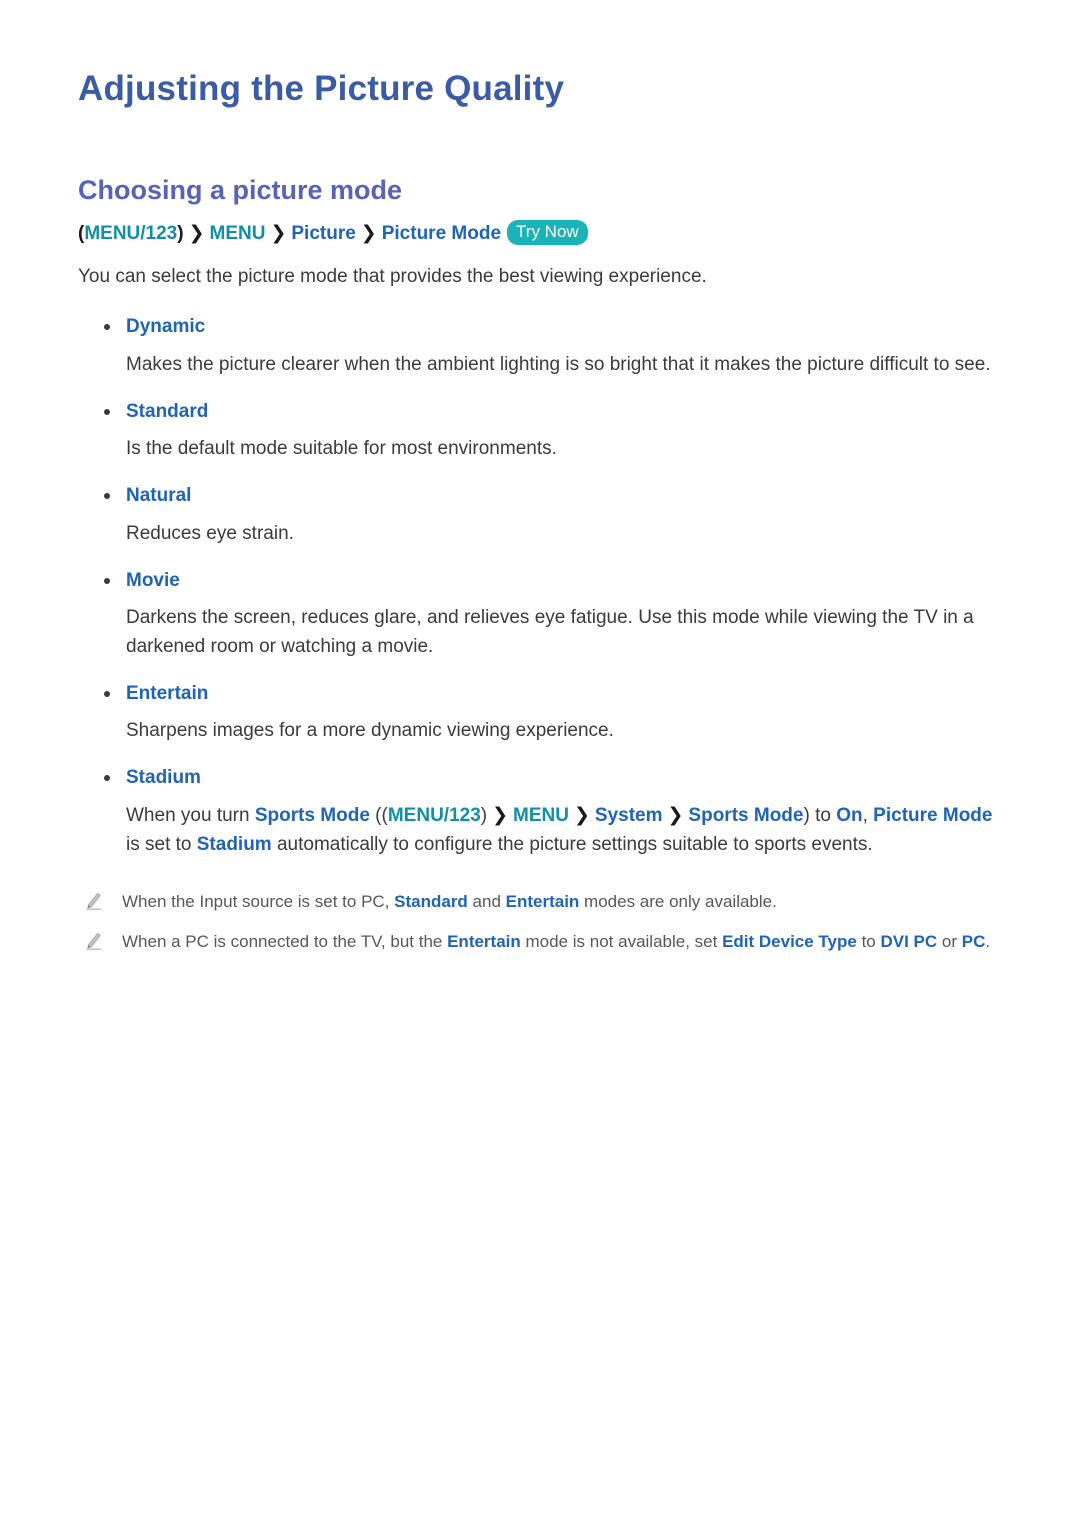 The width and height of the screenshot is (1080, 1527). Describe the element at coordinates (868, 942) in the screenshot. I see `note-text-part: to` at that location.